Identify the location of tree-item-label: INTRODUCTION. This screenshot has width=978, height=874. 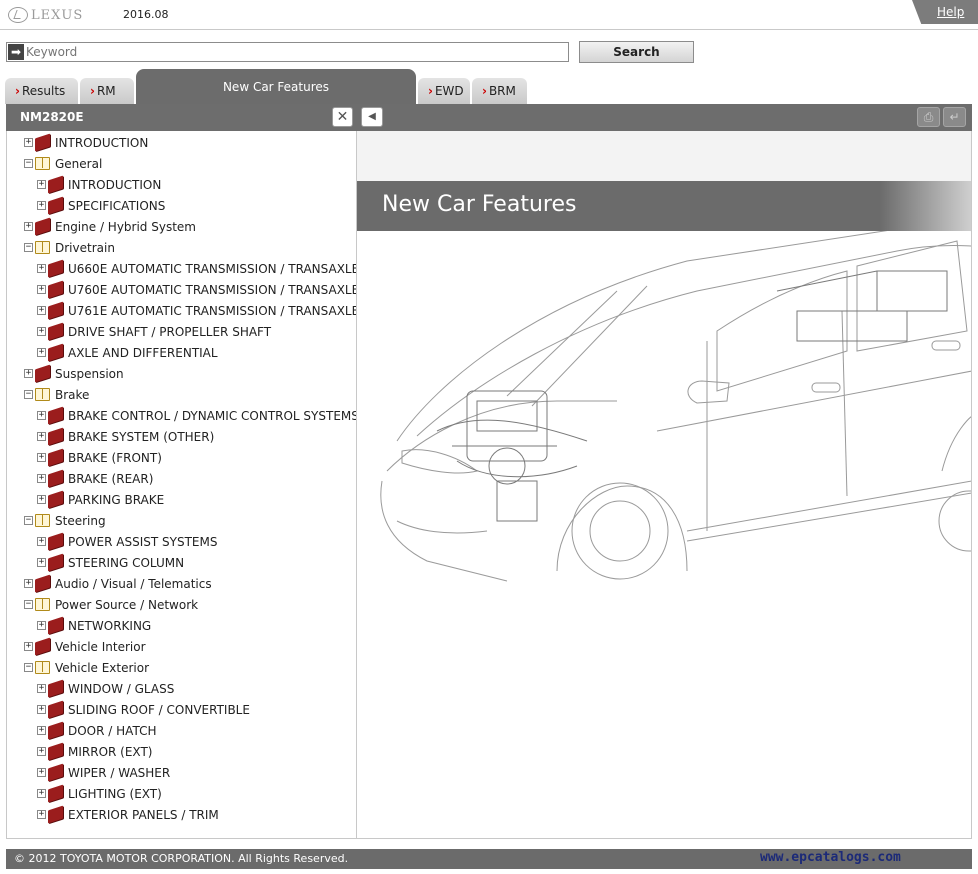
(115, 184).